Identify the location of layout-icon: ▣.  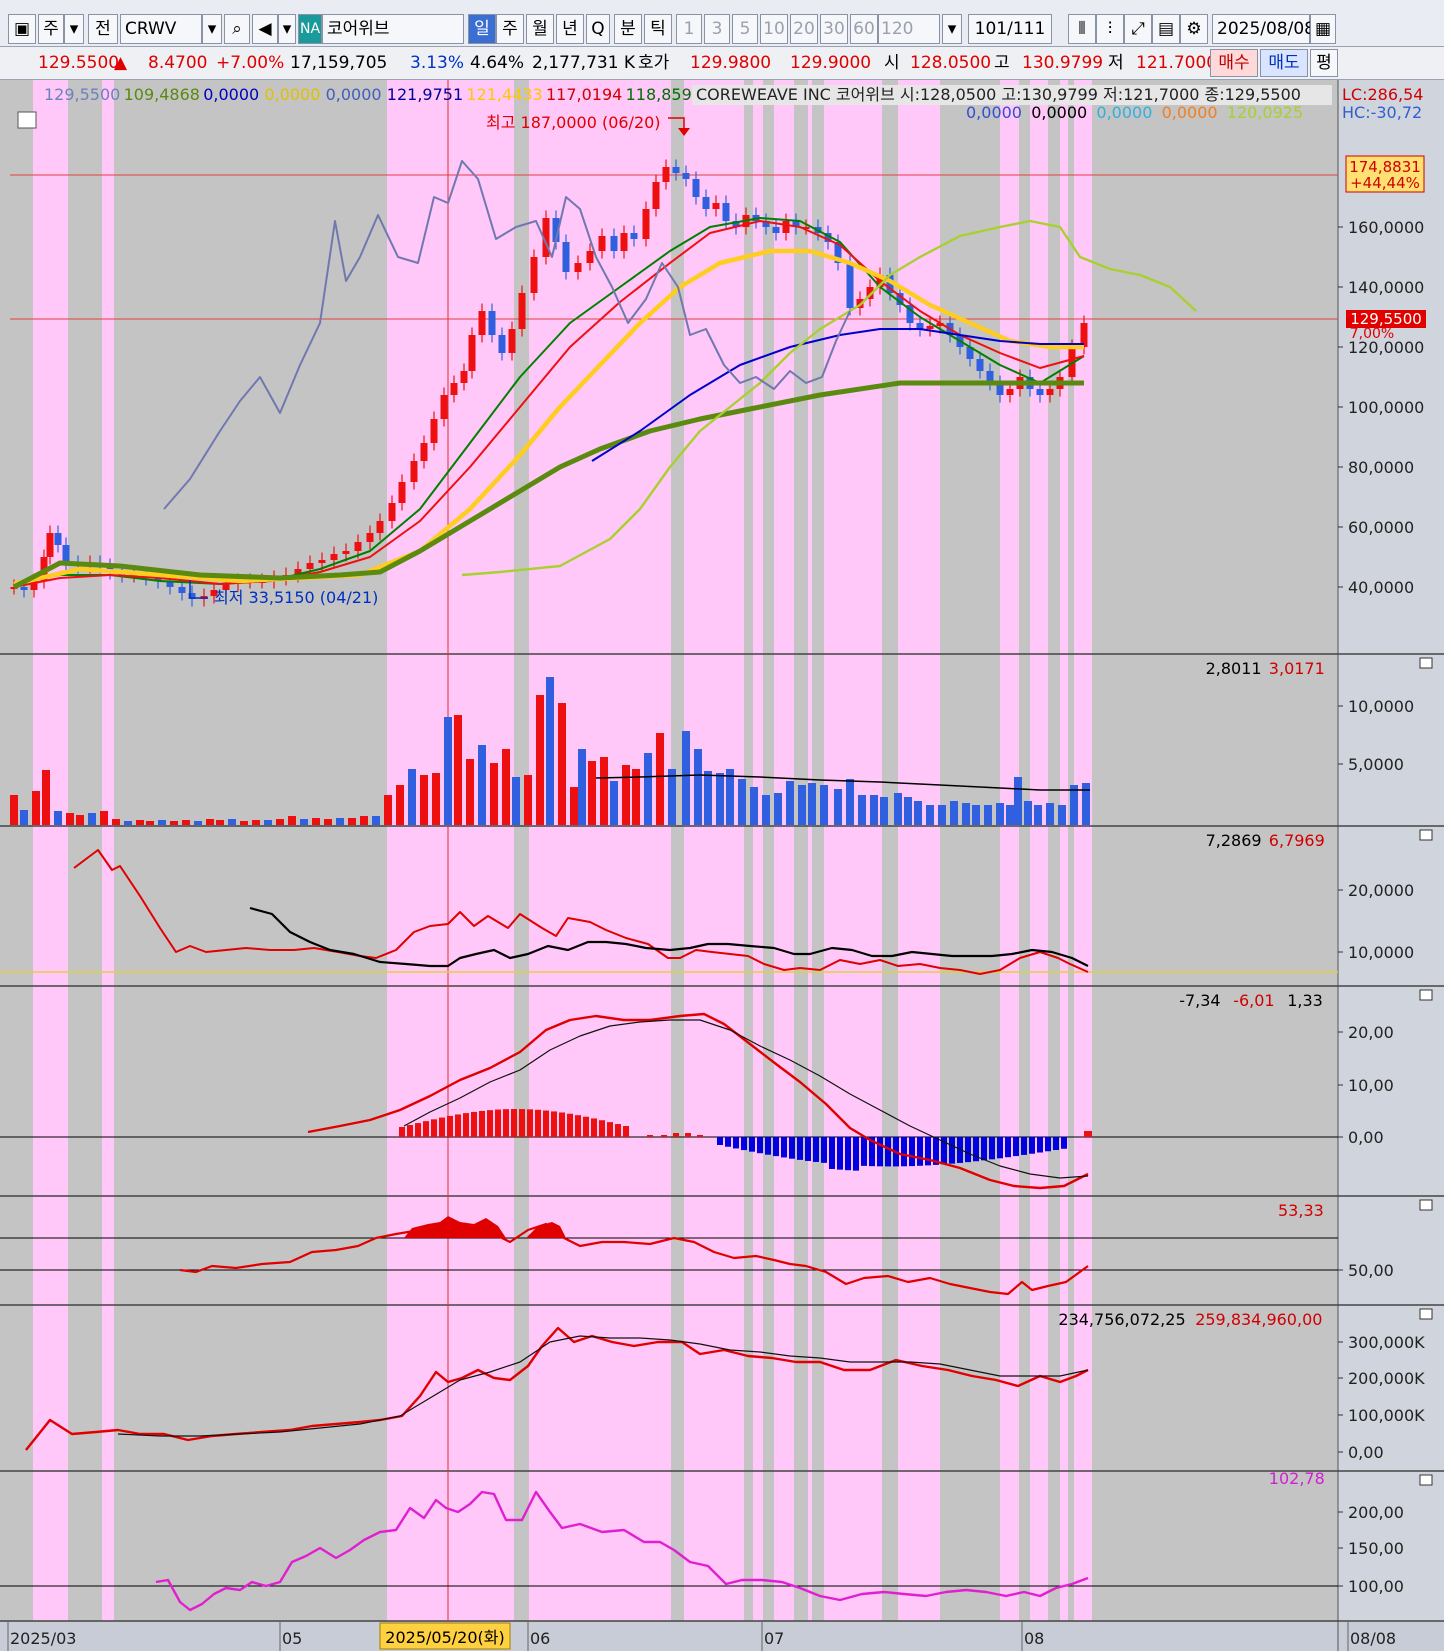
(22, 29).